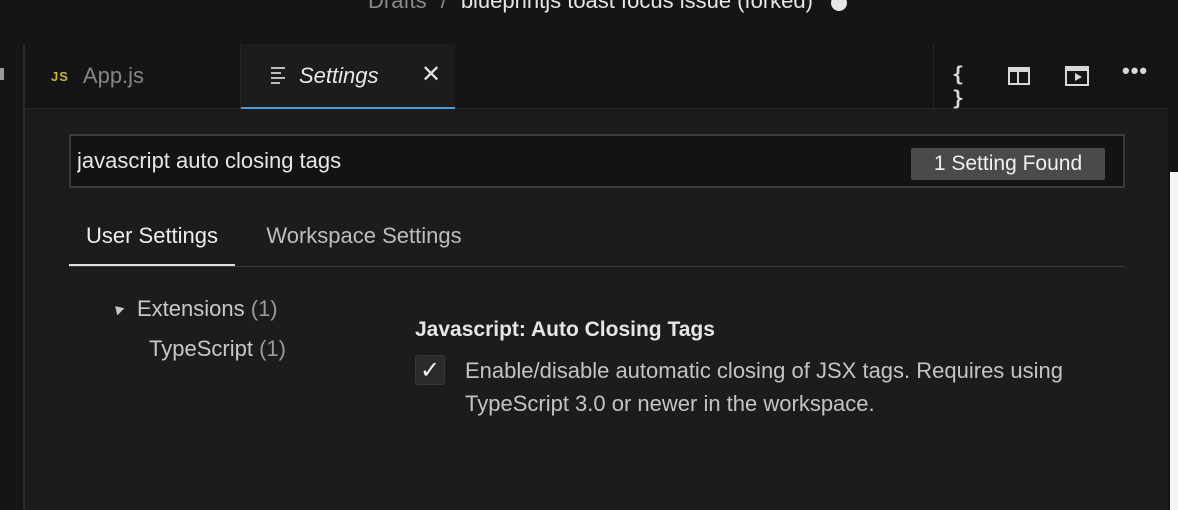 Image resolution: width=1178 pixels, height=510 pixels. I want to click on tree-item-label: Extensions, so click(191, 308).